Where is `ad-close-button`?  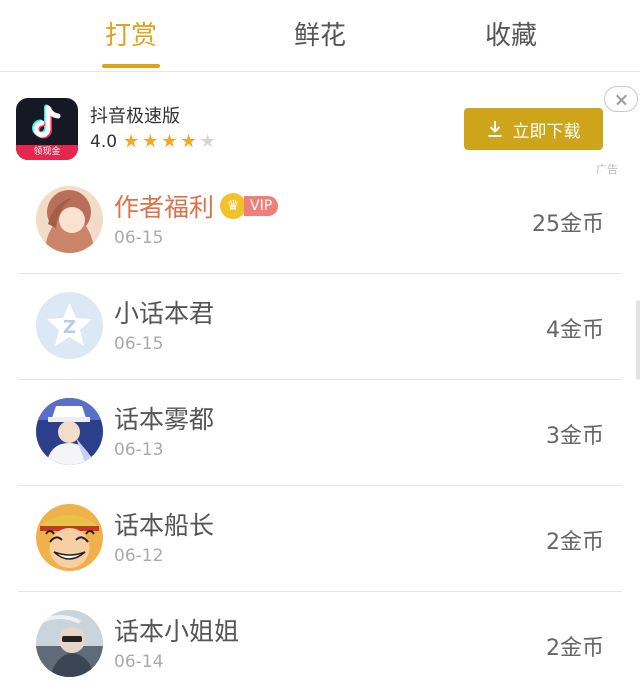
ad-close-button is located at coordinates (621, 99).